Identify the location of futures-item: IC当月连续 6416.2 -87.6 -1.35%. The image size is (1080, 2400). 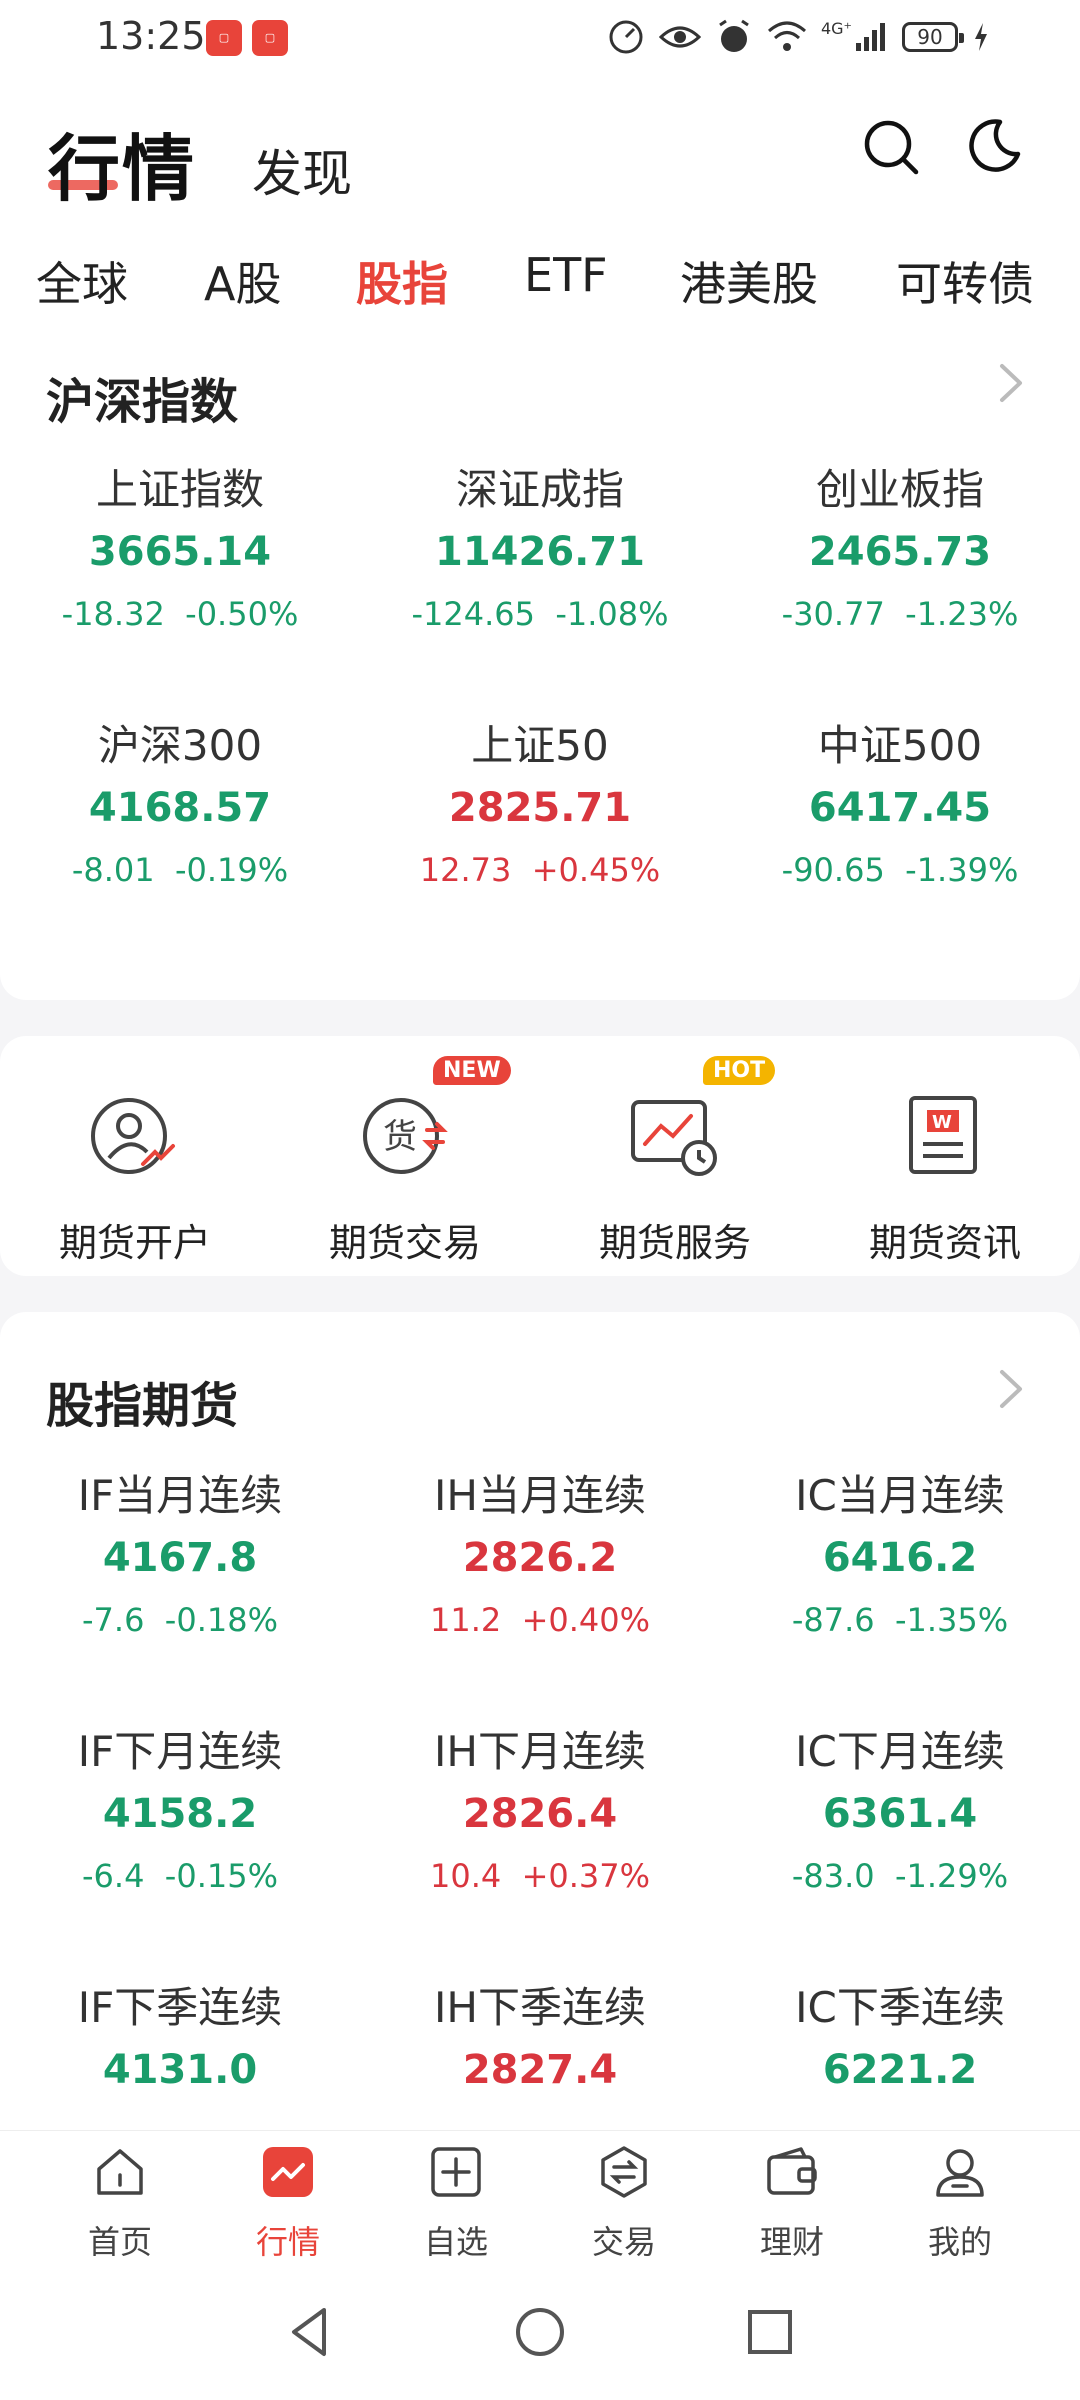
(900, 1550).